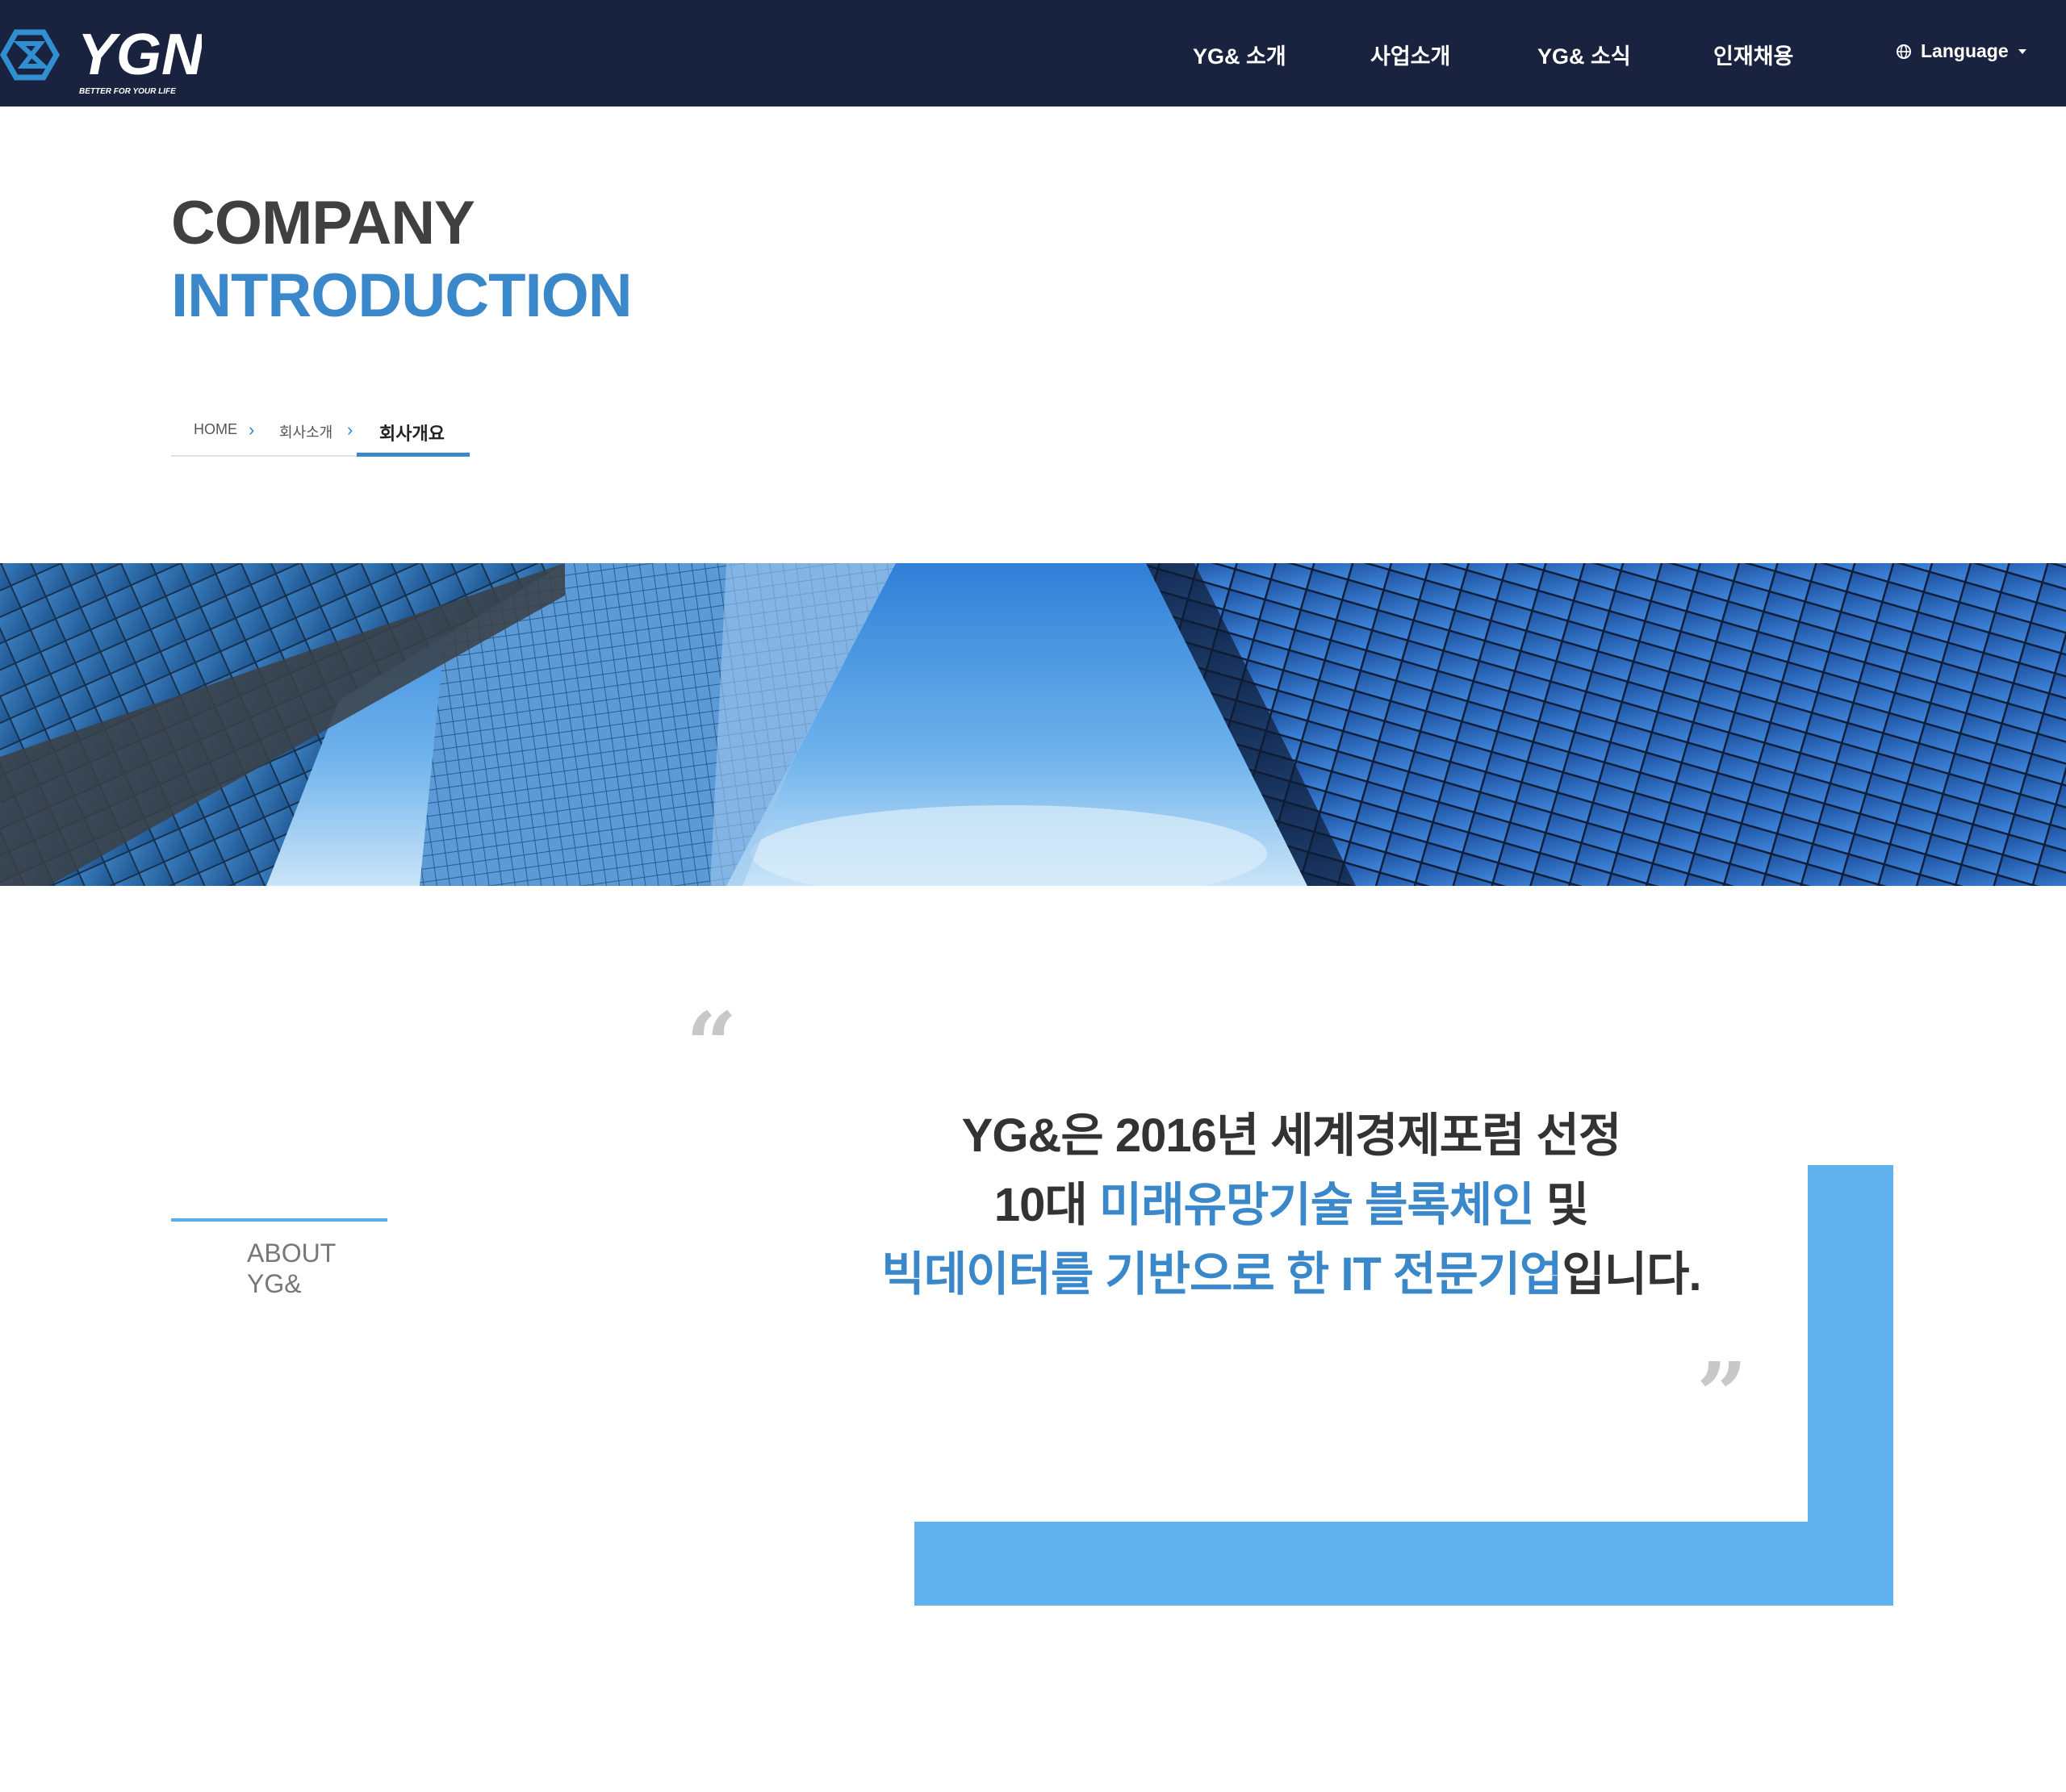 The image size is (2066, 1792). I want to click on open-quote-icon: “, so click(712, 1044).